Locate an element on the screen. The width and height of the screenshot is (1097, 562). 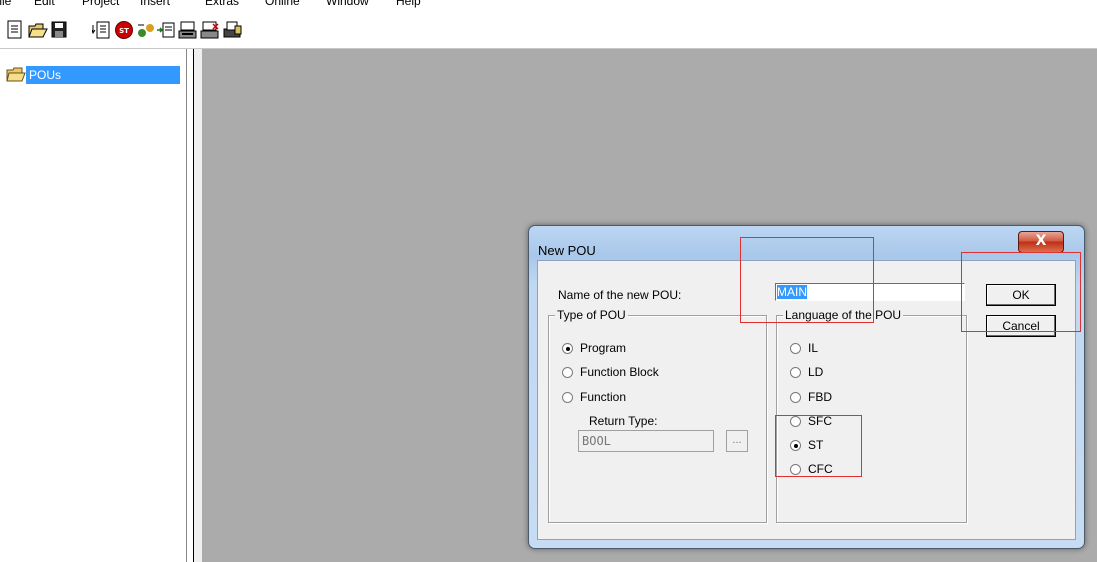
svg-text: ST is located at coordinates (124, 31).